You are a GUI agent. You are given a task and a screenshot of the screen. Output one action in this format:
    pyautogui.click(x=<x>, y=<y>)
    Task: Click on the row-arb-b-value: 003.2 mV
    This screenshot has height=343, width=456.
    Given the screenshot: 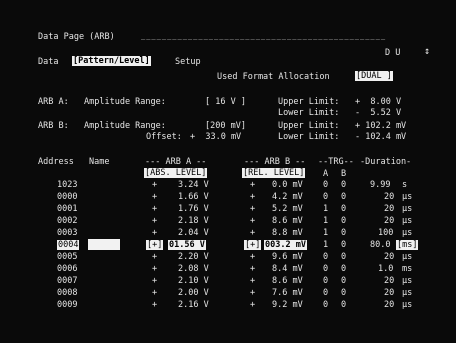 What is the action you would take?
    pyautogui.click(x=285, y=245)
    